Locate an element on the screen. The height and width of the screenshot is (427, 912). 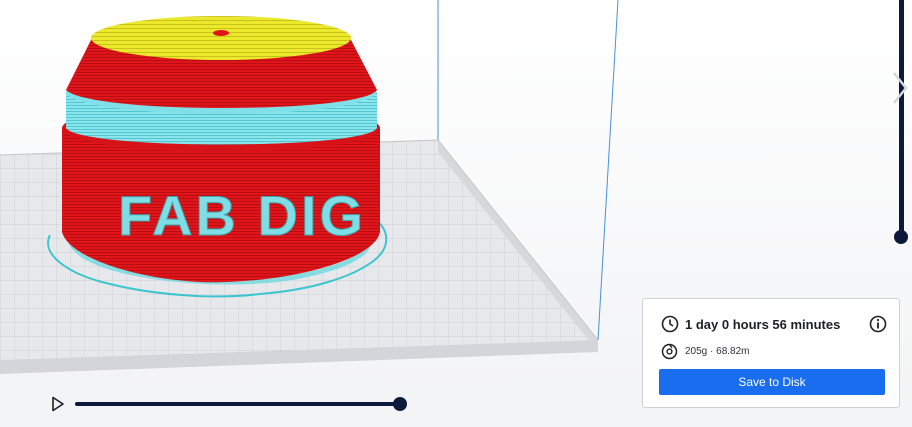
save-to-disk-button: Save to Disk is located at coordinates (772, 382).